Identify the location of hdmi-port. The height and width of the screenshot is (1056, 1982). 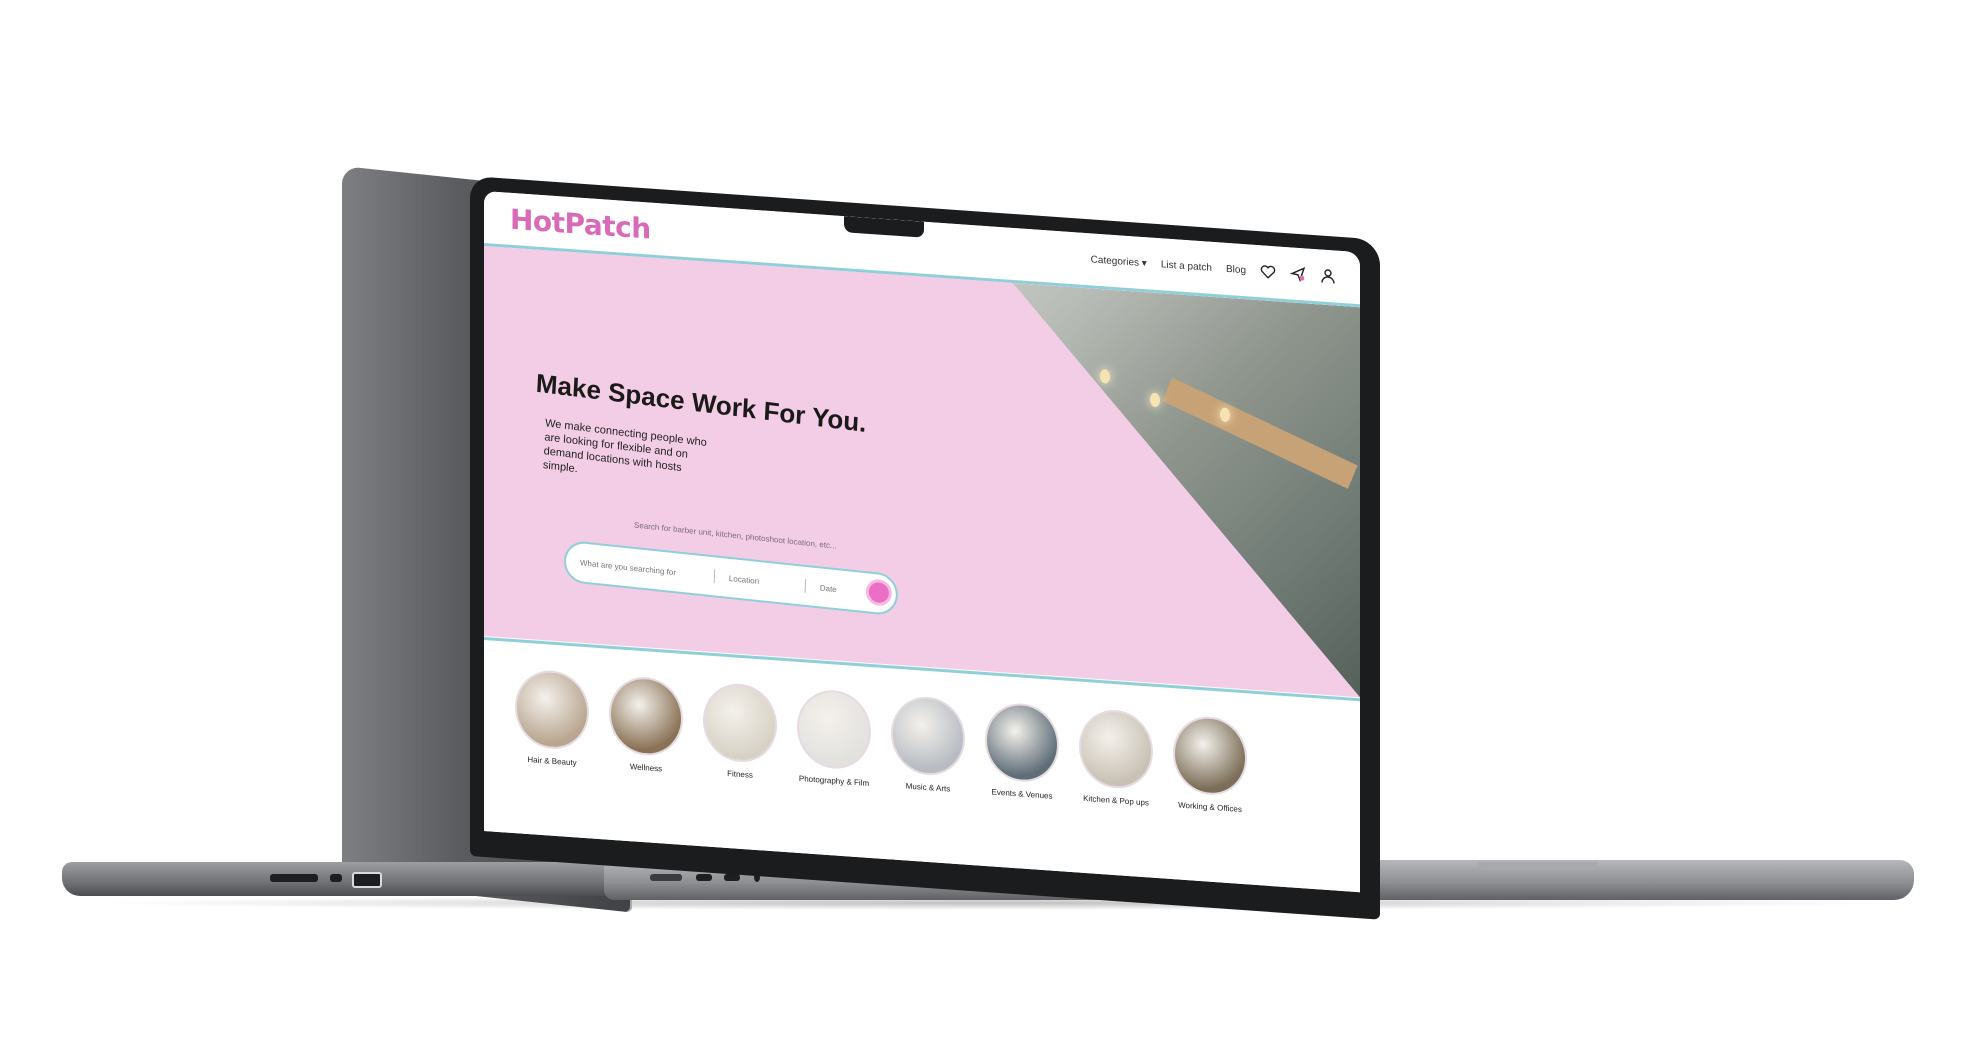
(367, 880).